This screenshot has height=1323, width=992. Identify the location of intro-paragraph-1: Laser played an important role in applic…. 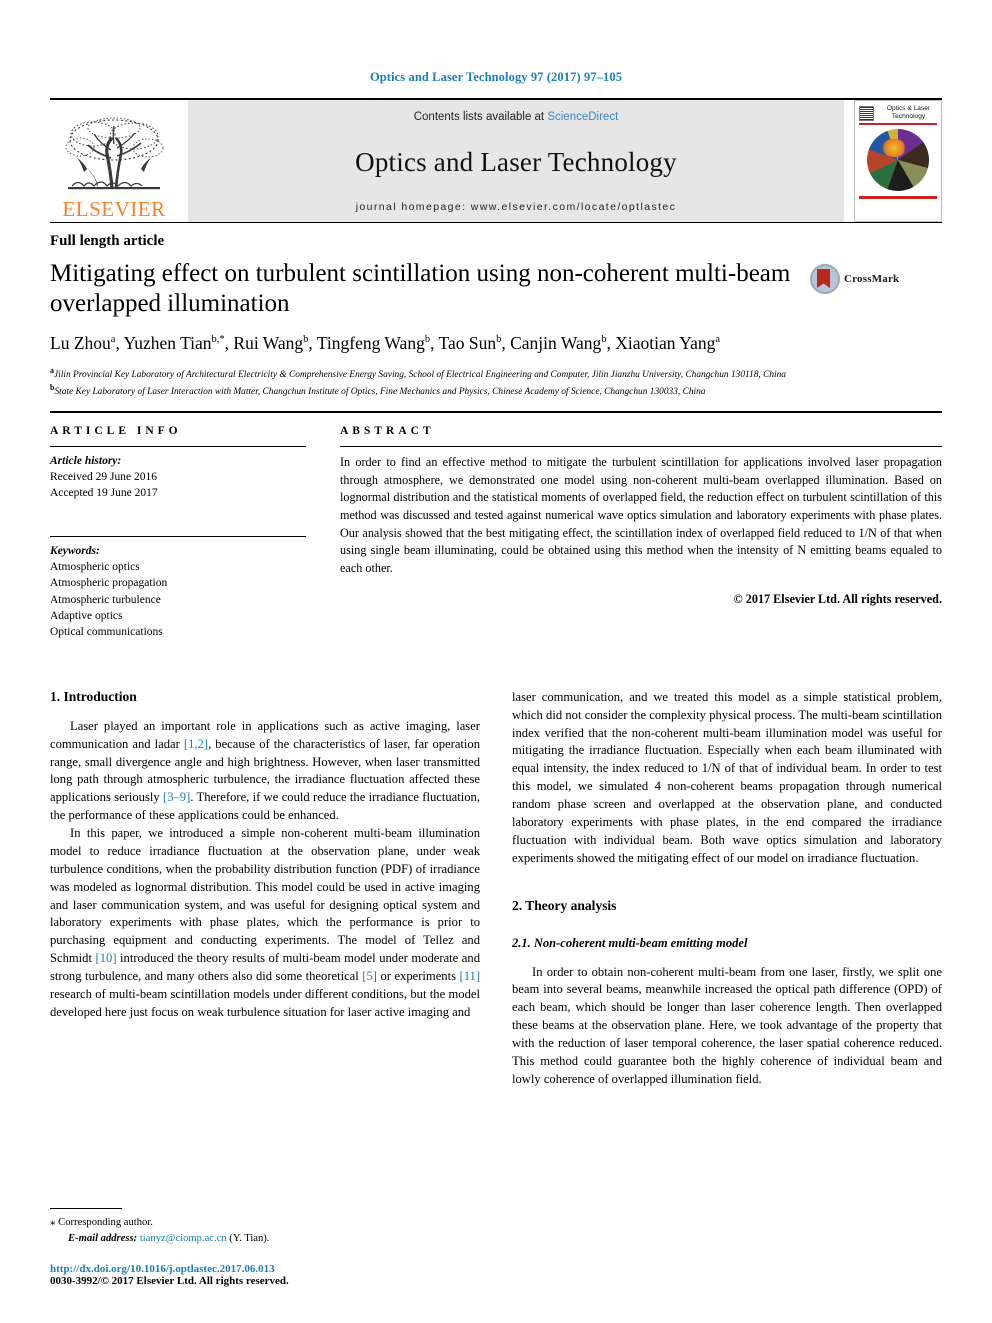
(265, 771).